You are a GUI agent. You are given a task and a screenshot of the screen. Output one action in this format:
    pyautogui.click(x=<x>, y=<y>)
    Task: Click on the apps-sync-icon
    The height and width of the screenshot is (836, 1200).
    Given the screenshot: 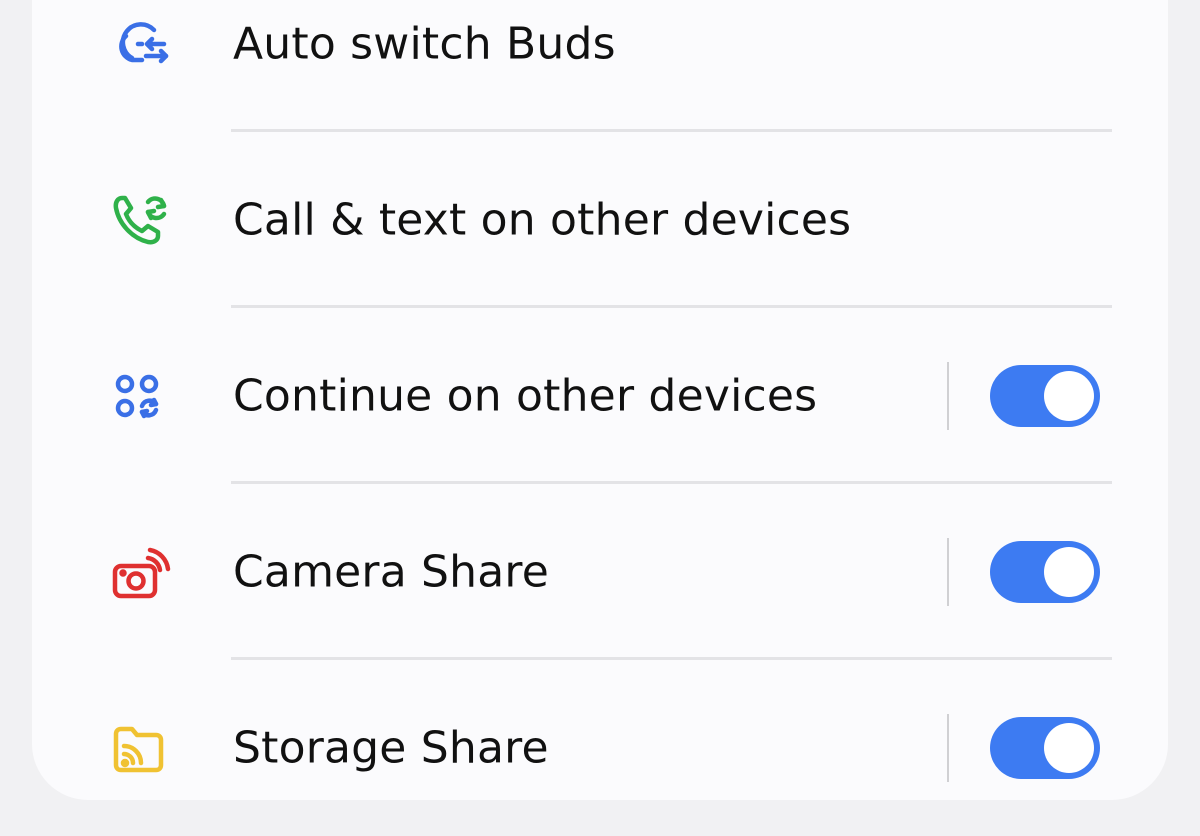 What is the action you would take?
    pyautogui.click(x=138, y=396)
    